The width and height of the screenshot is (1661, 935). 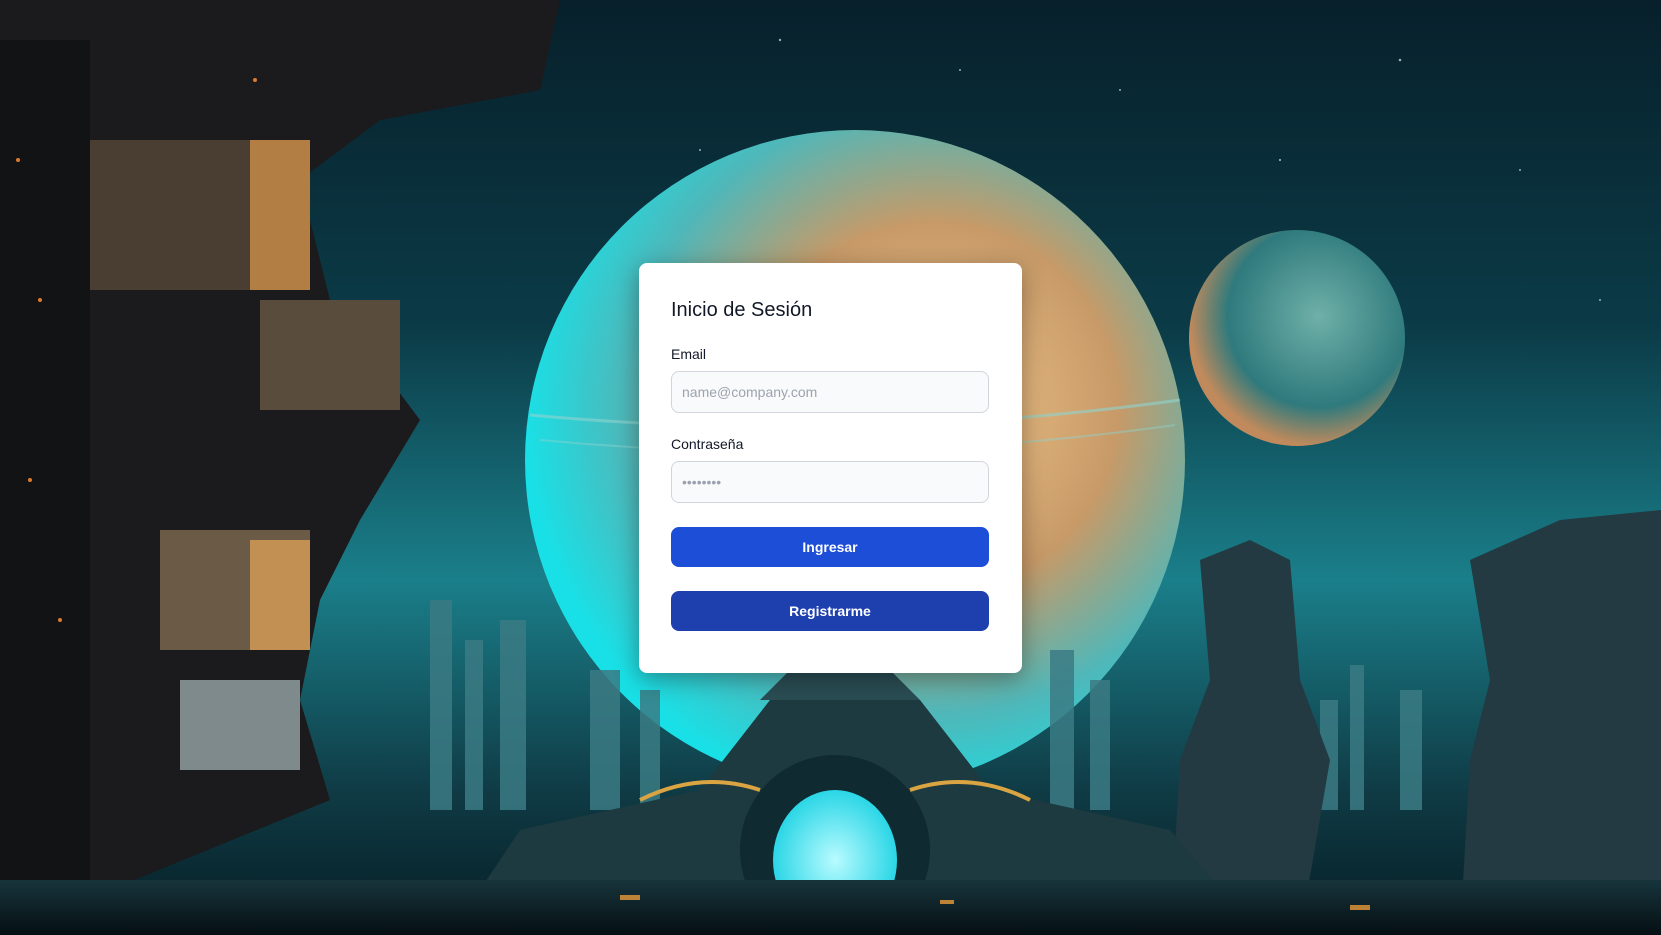 I want to click on email-label: Email, so click(x=689, y=354).